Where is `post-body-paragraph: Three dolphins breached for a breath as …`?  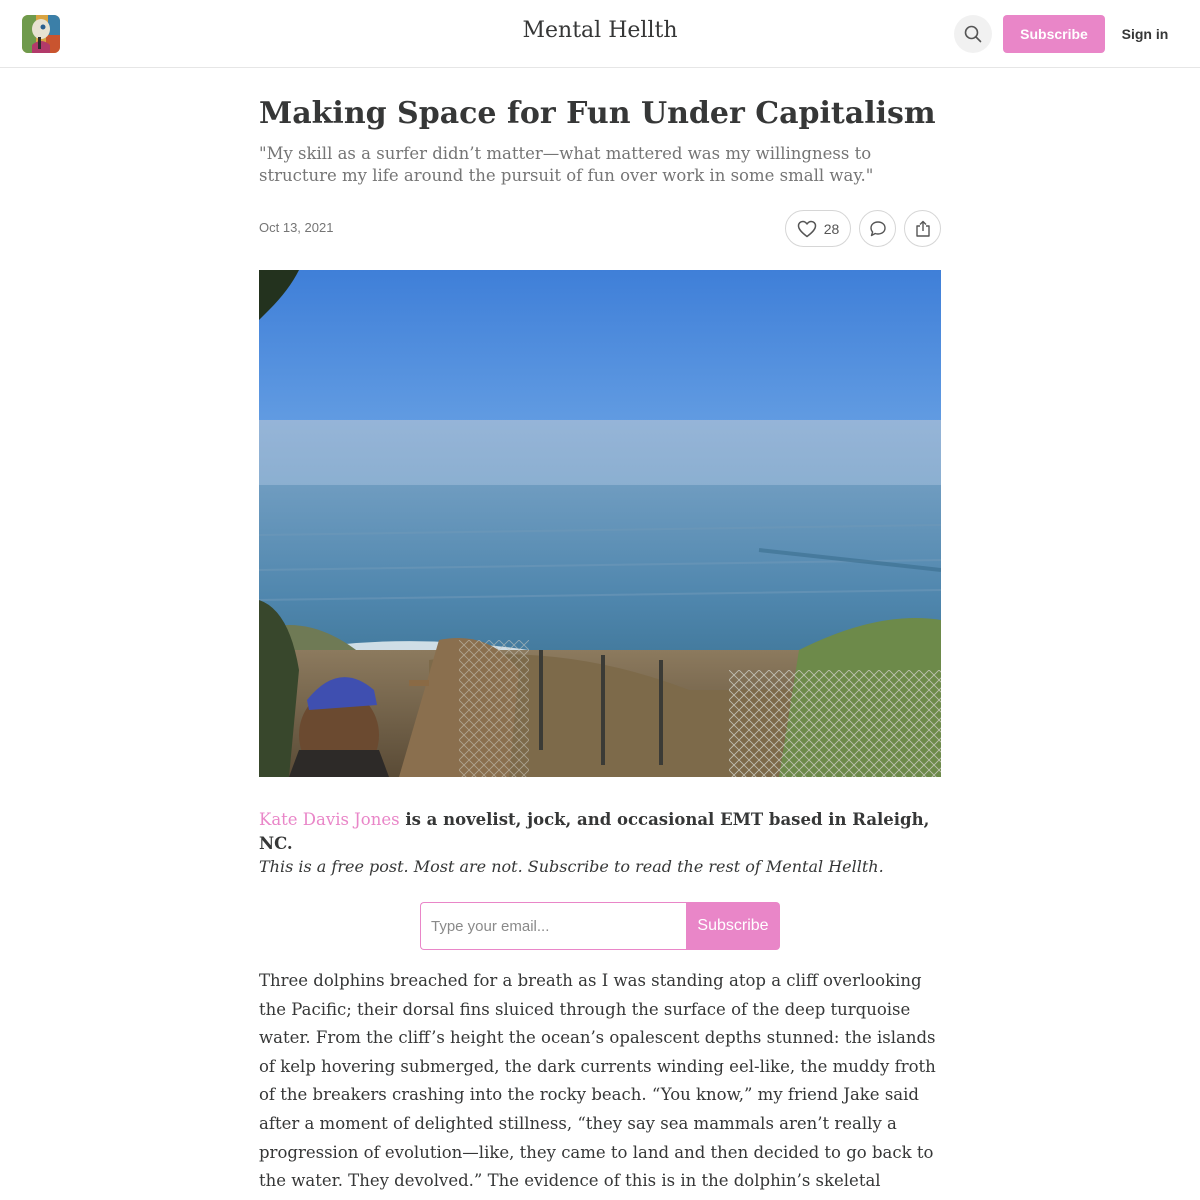 post-body-paragraph: Three dolphins breached for a breath as … is located at coordinates (597, 1085).